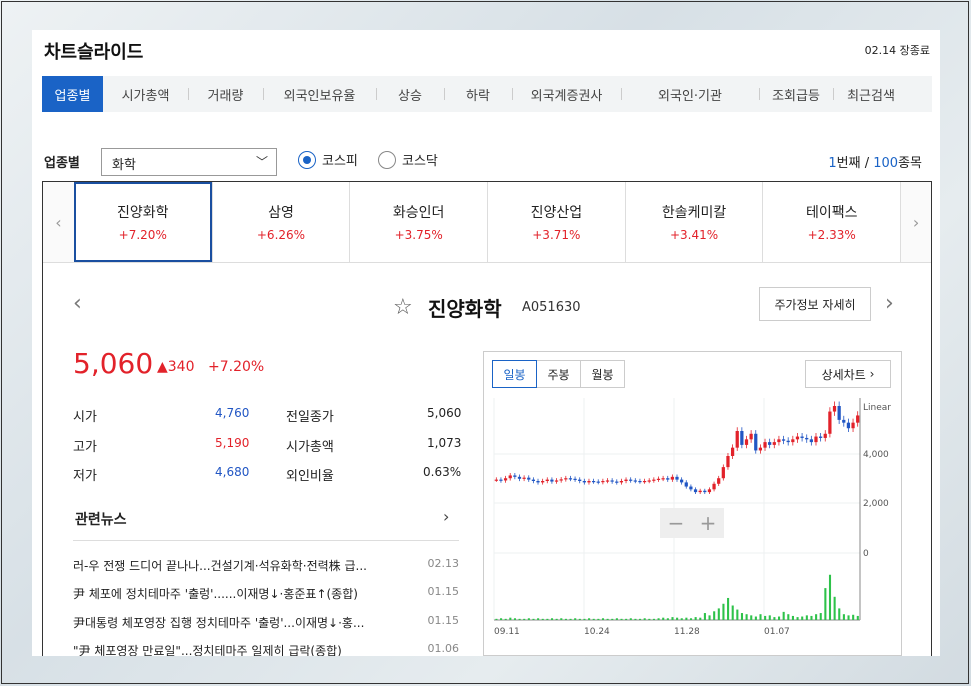 The height and width of the screenshot is (686, 971). Describe the element at coordinates (566, 94) in the screenshot. I see `tab-foreign-brokers: 외국계증권사` at that location.